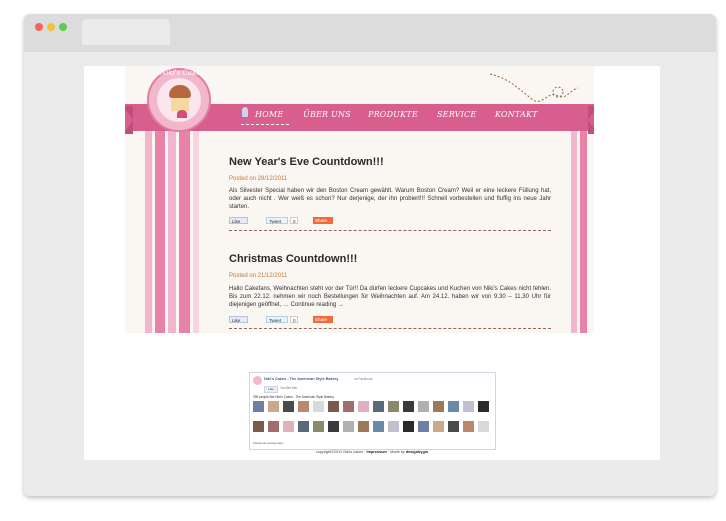 The height and width of the screenshot is (521, 726). What do you see at coordinates (363, 379) in the screenshot?
I see `fb-subtitle: on Facebook` at bounding box center [363, 379].